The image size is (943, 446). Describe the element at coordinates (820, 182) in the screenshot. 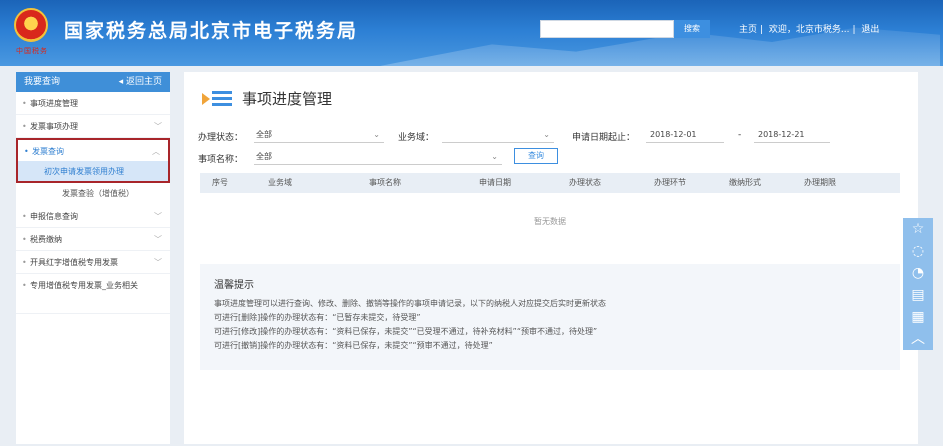

I see `column-header: 办理期限` at that location.